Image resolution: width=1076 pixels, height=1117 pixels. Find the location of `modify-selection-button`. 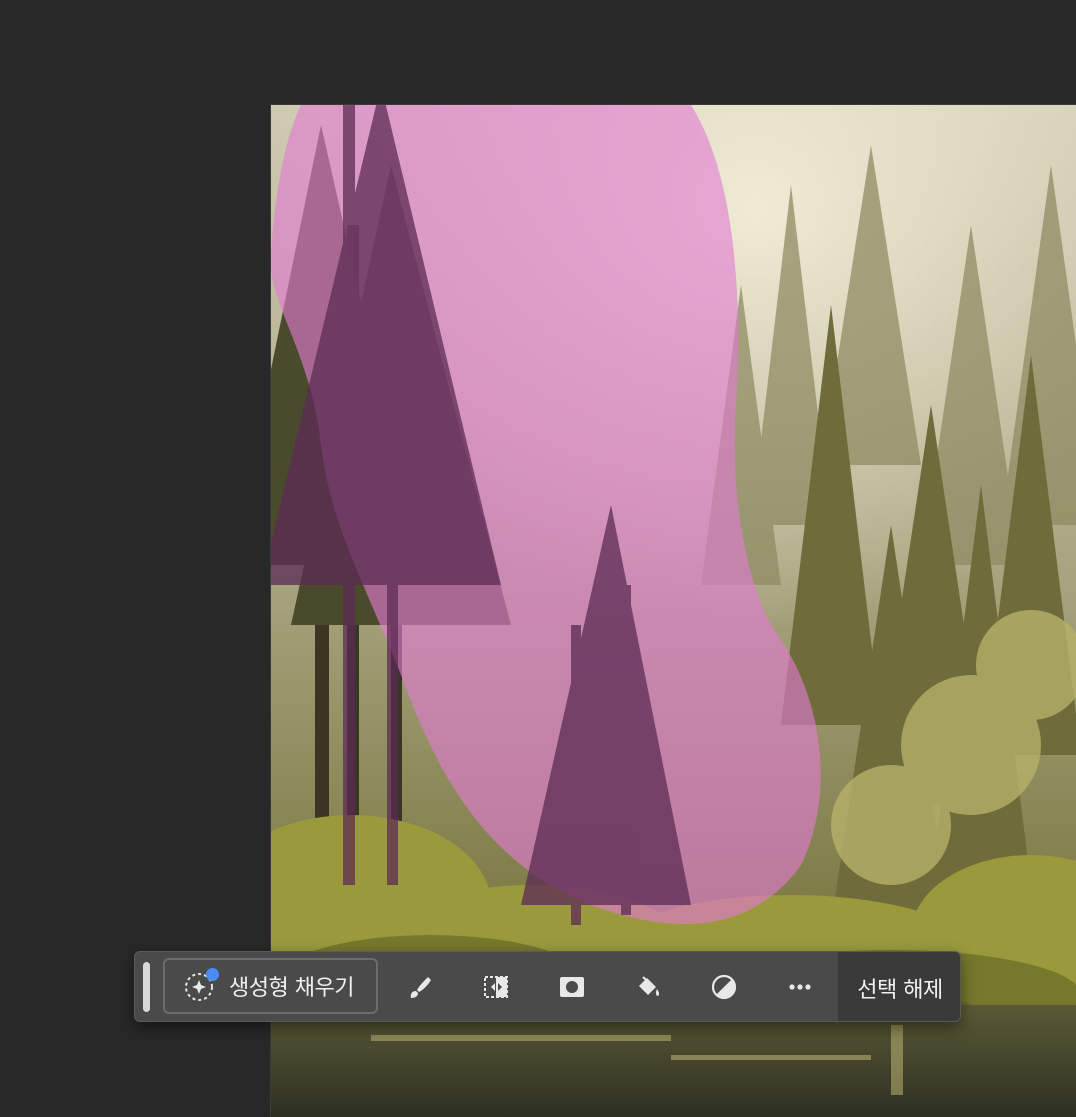

modify-selection-button is located at coordinates (420, 987).